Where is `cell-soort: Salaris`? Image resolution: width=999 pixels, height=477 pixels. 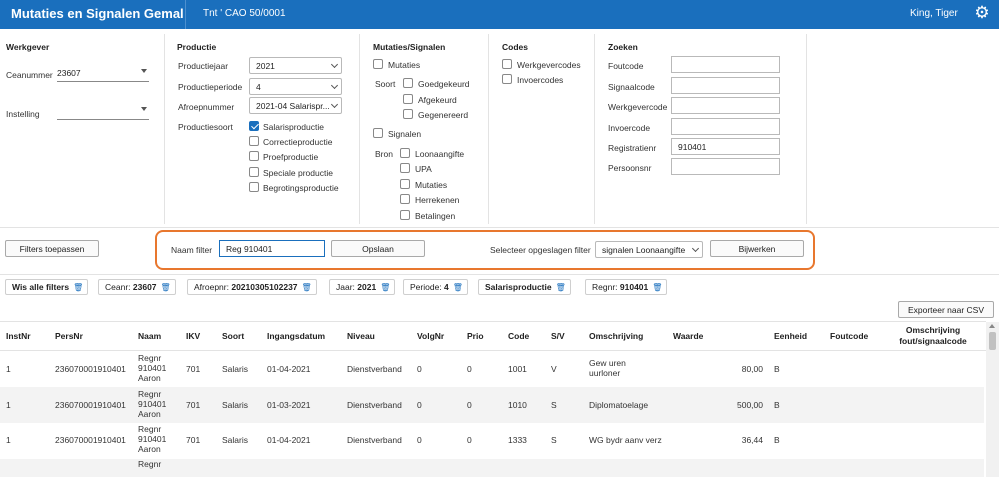 cell-soort: Salaris is located at coordinates (235, 440).